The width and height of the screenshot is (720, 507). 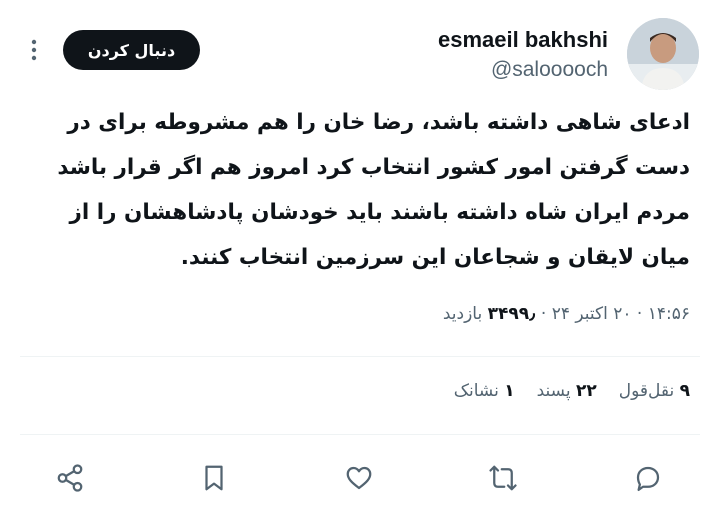 What do you see at coordinates (684, 391) in the screenshot?
I see `quotes-count: ۹` at bounding box center [684, 391].